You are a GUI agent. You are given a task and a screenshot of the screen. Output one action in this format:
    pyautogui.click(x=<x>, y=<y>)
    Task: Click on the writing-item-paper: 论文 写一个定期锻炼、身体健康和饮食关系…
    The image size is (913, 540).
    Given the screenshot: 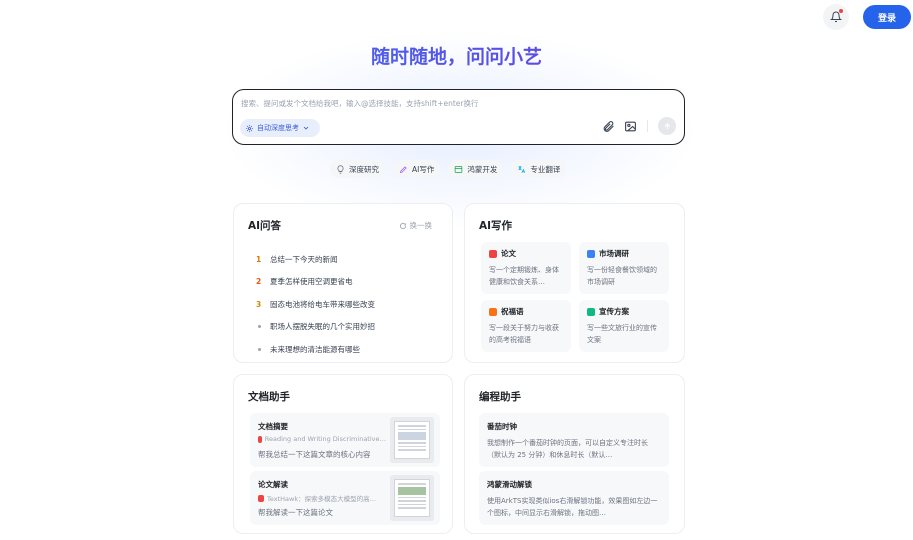 What is the action you would take?
    pyautogui.click(x=526, y=268)
    